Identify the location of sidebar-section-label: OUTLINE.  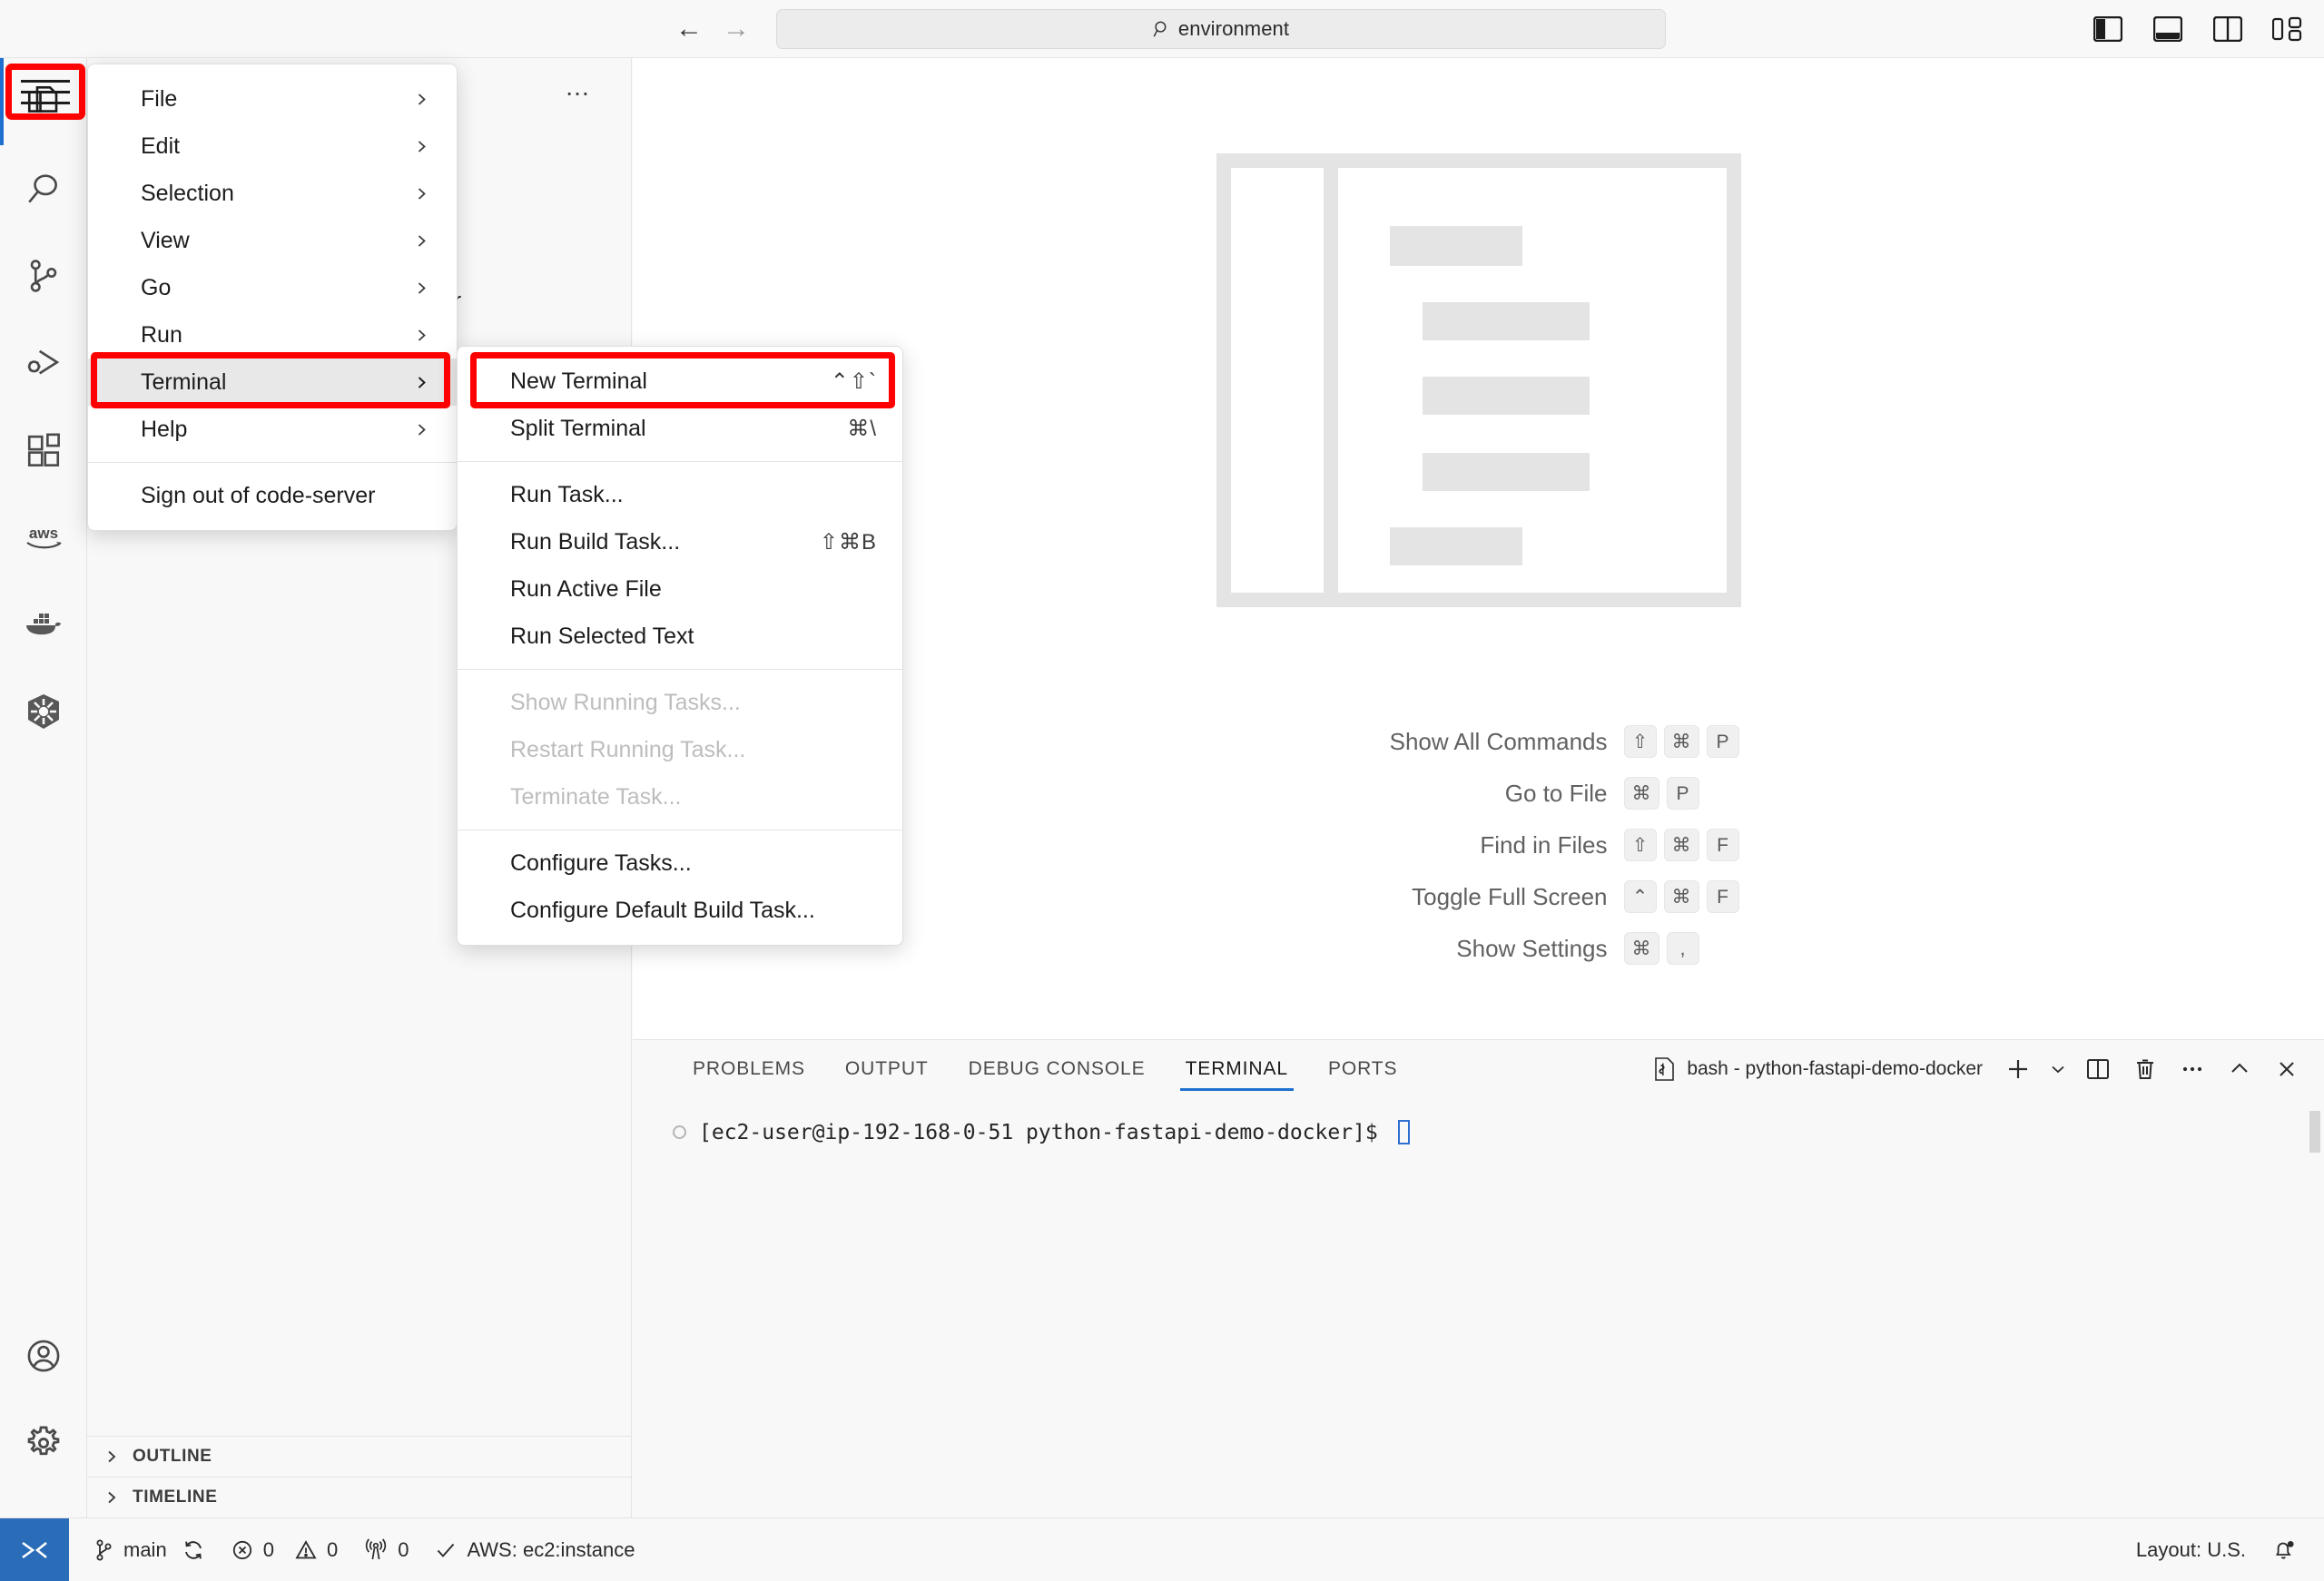
(172, 1456).